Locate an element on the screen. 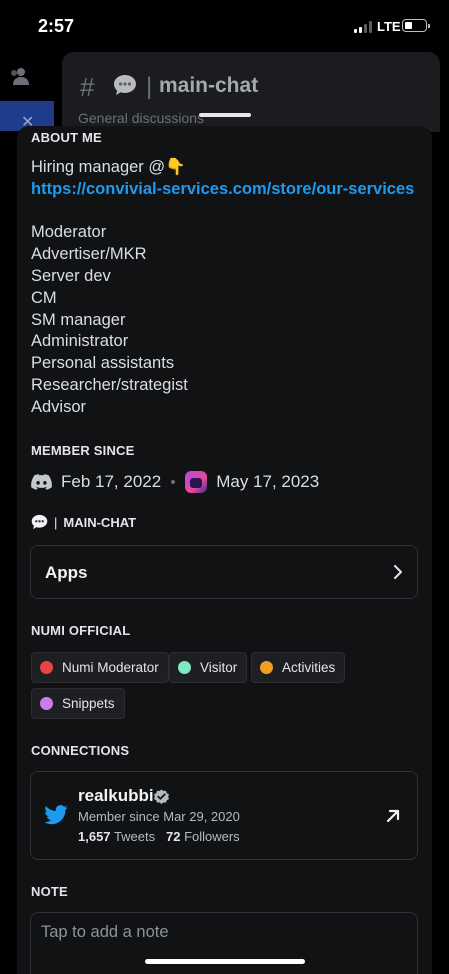 This screenshot has width=449, height=974. about-line: CM is located at coordinates (44, 297).